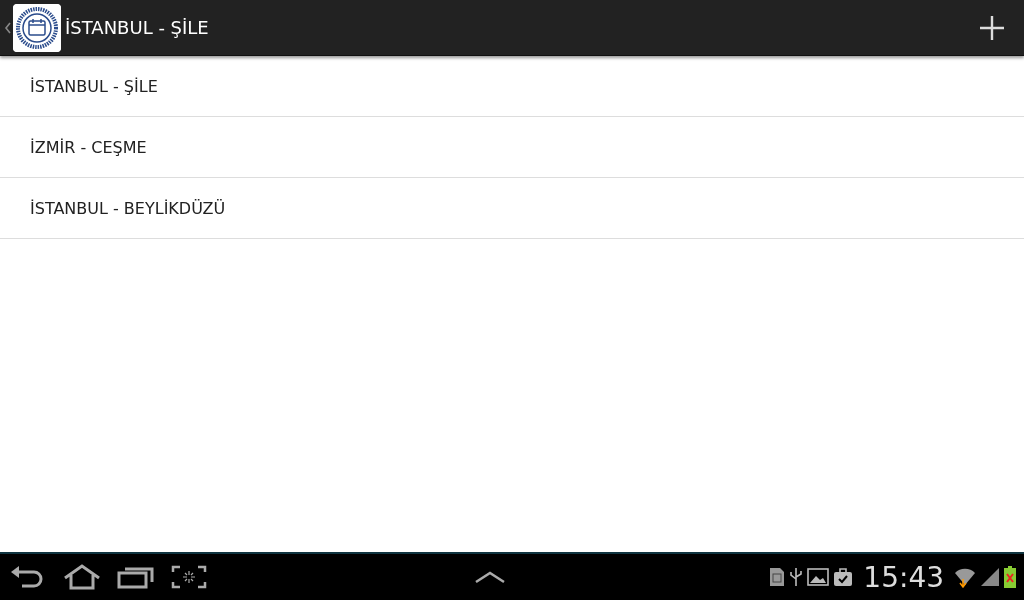  I want to click on wifi-icon, so click(965, 577).